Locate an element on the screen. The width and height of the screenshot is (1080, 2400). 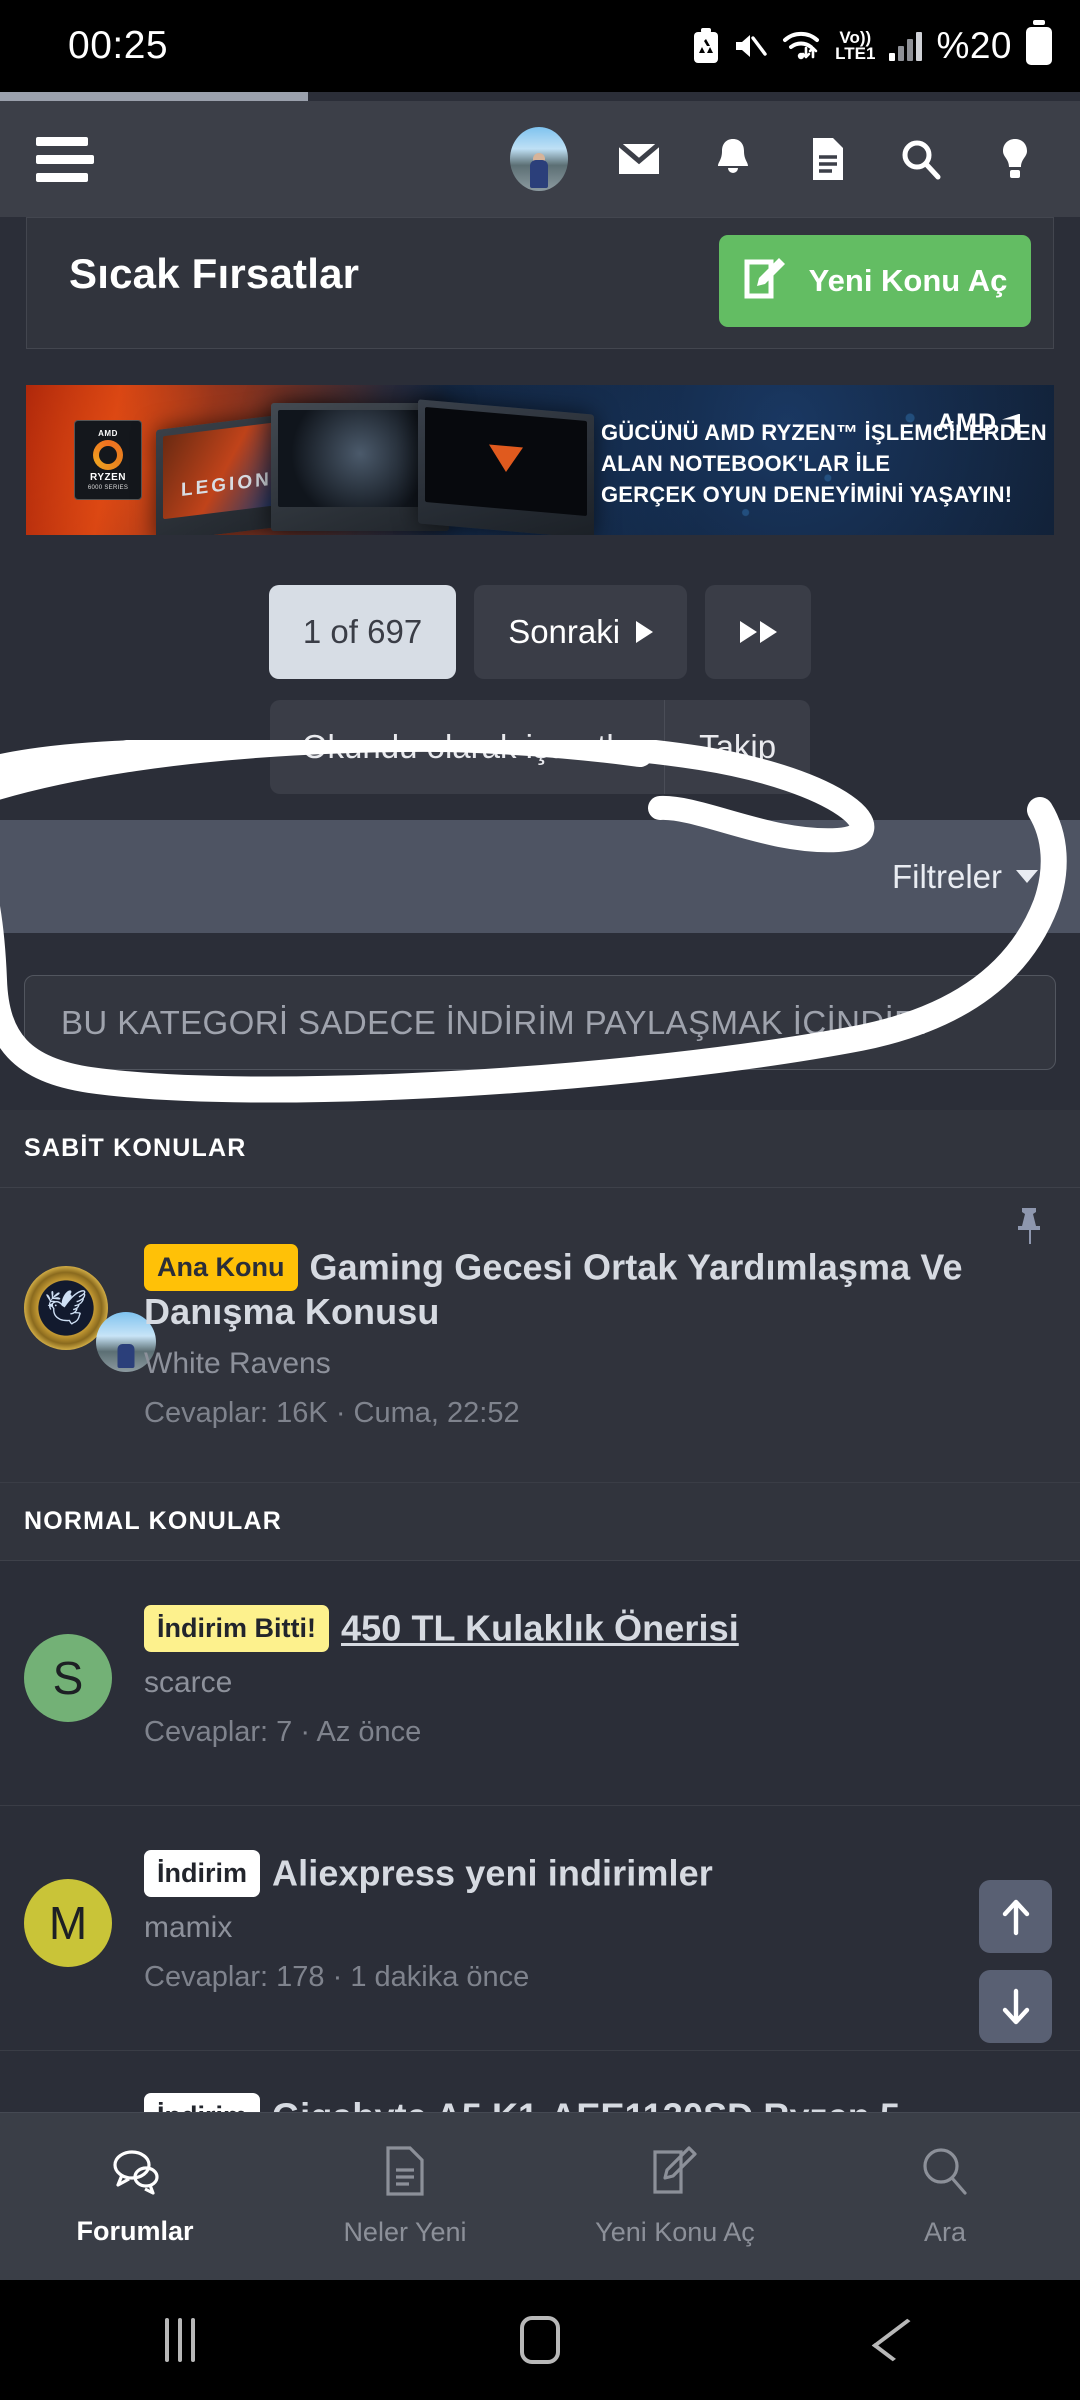
amd-arrow-icon is located at coordinates (1011, 423).